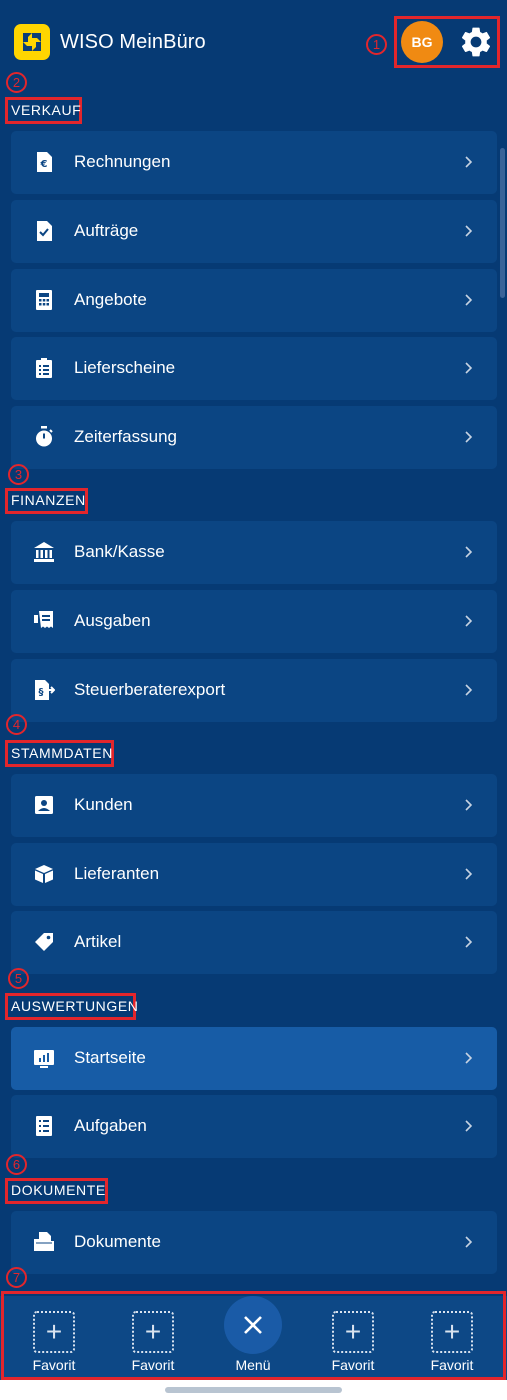 The image size is (507, 1400). Describe the element at coordinates (16, 82) in the screenshot. I see `annotation-marker-2: 2` at that location.